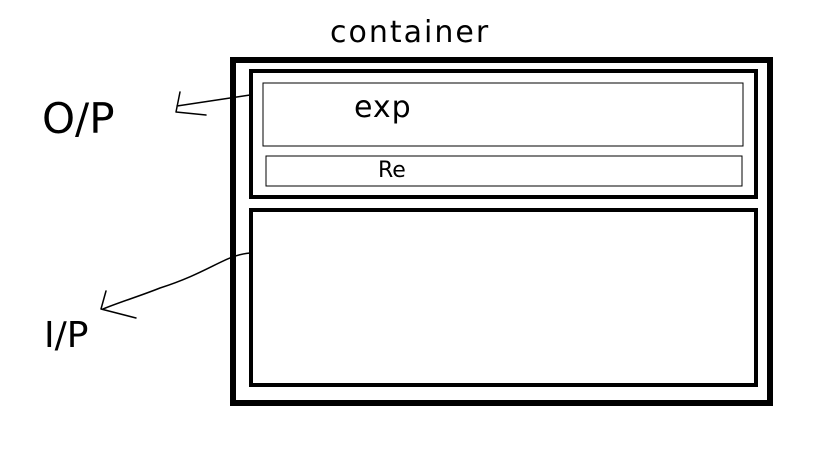 The width and height of the screenshot is (819, 460). What do you see at coordinates (175, 285) in the screenshot?
I see `input-arrow` at bounding box center [175, 285].